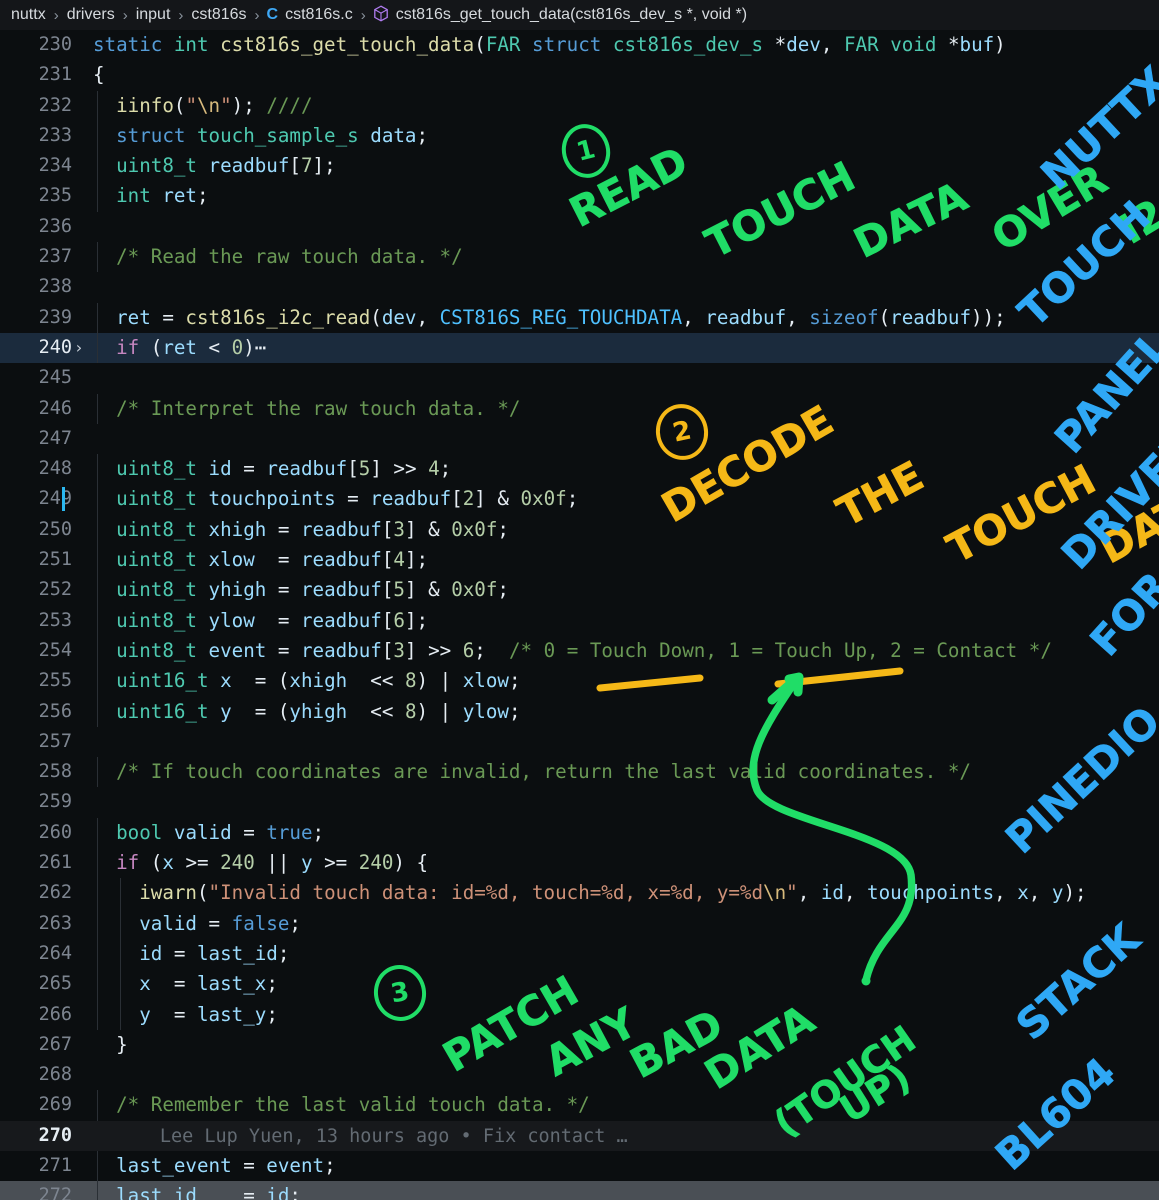 The height and width of the screenshot is (1200, 1159). Describe the element at coordinates (55, 44) in the screenshot. I see `line-number: 230` at that location.